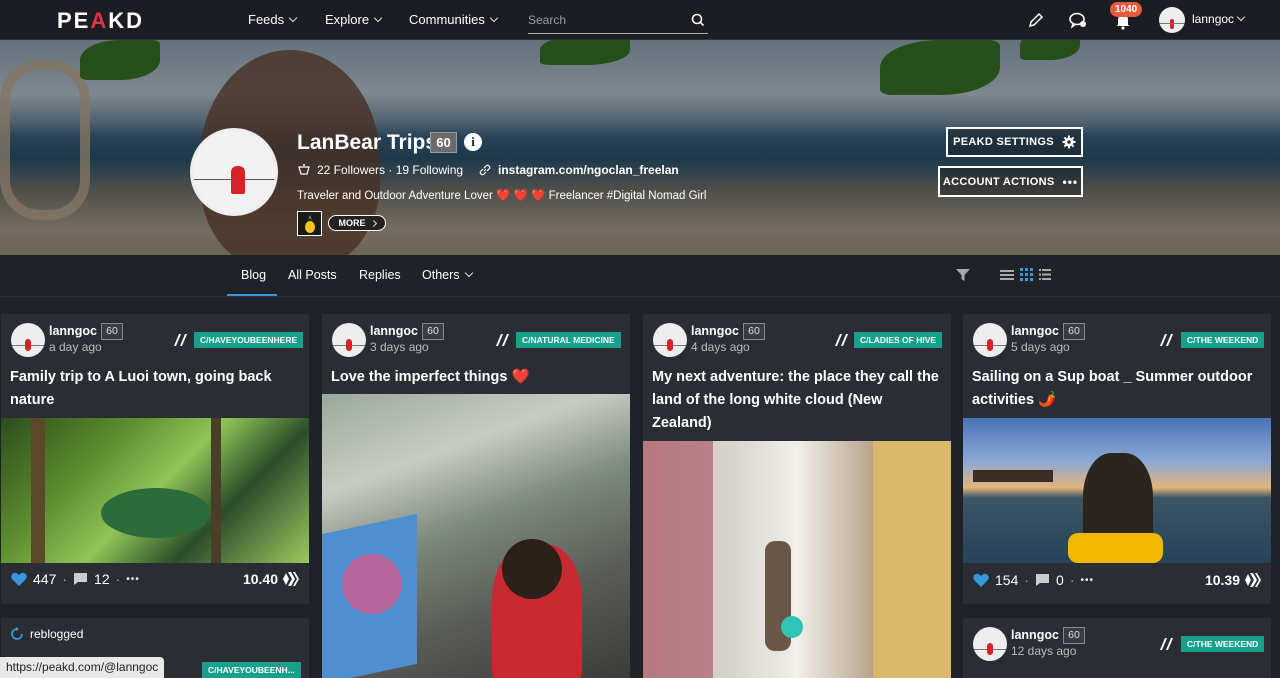 The width and height of the screenshot is (1280, 678). I want to click on nav-feeds: Feeds, so click(273, 19).